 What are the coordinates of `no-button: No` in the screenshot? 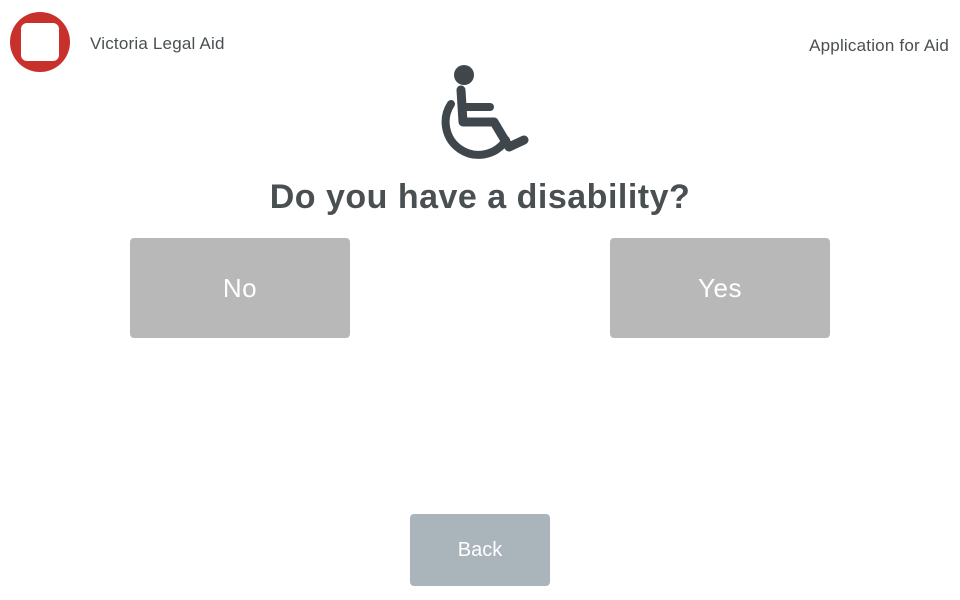 It's located at (240, 288).